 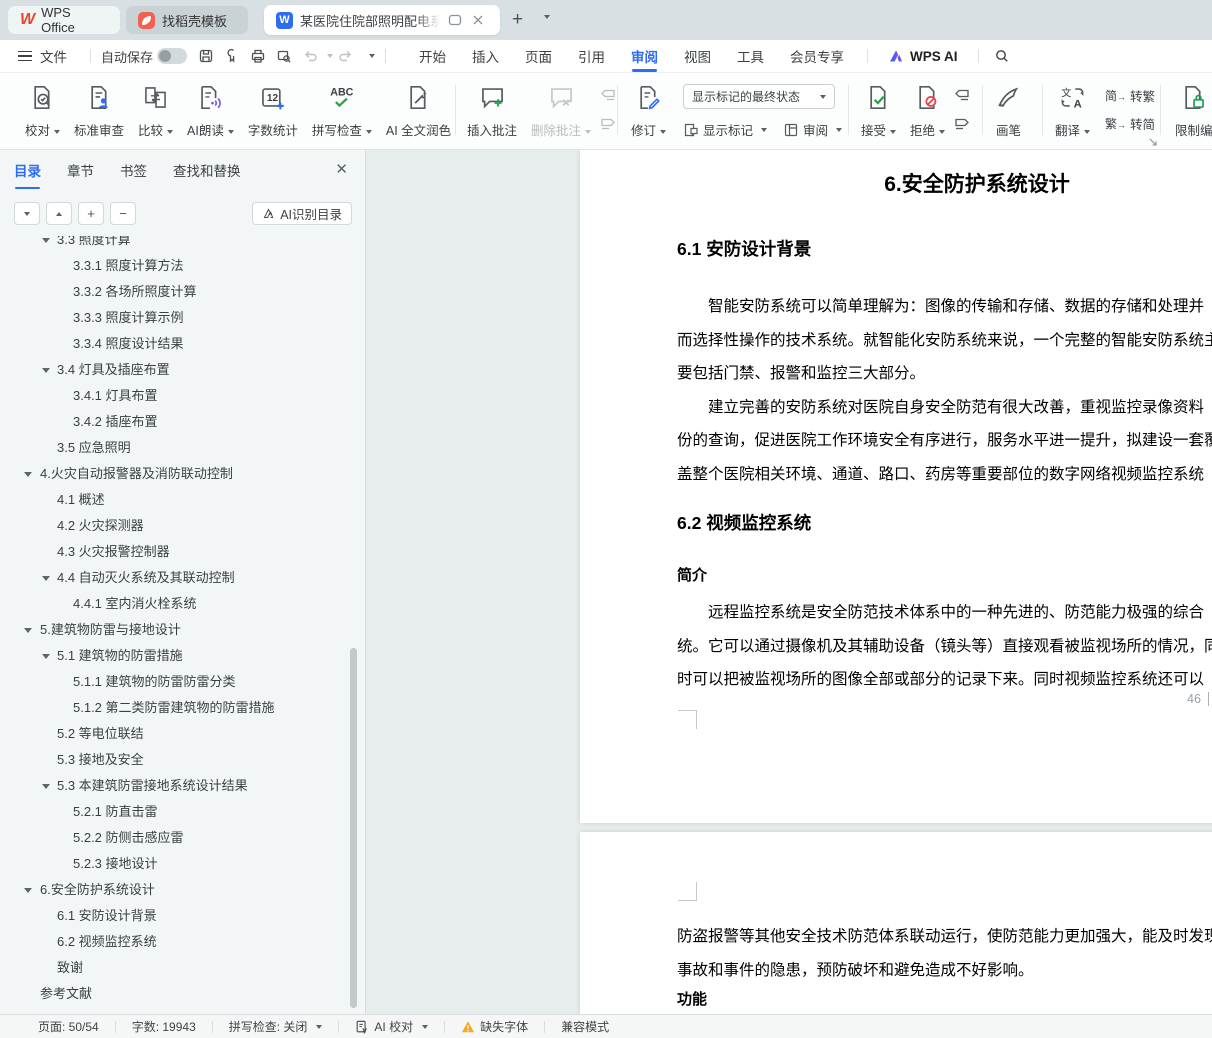 What do you see at coordinates (177, 396) in the screenshot?
I see `toc-item: 3.4.1 灯具布置` at bounding box center [177, 396].